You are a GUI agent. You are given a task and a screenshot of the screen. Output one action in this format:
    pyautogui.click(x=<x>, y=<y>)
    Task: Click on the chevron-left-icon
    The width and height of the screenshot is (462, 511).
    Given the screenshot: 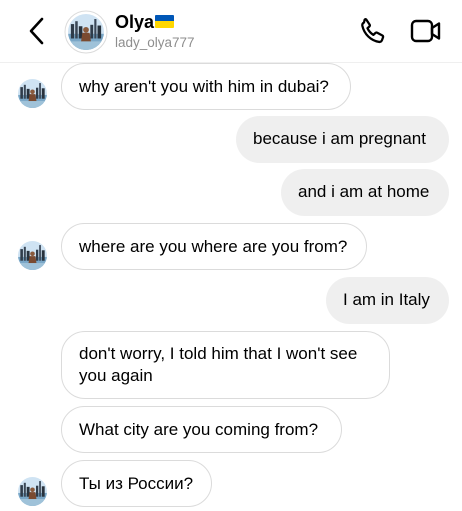 What is the action you would take?
    pyautogui.click(x=36, y=31)
    